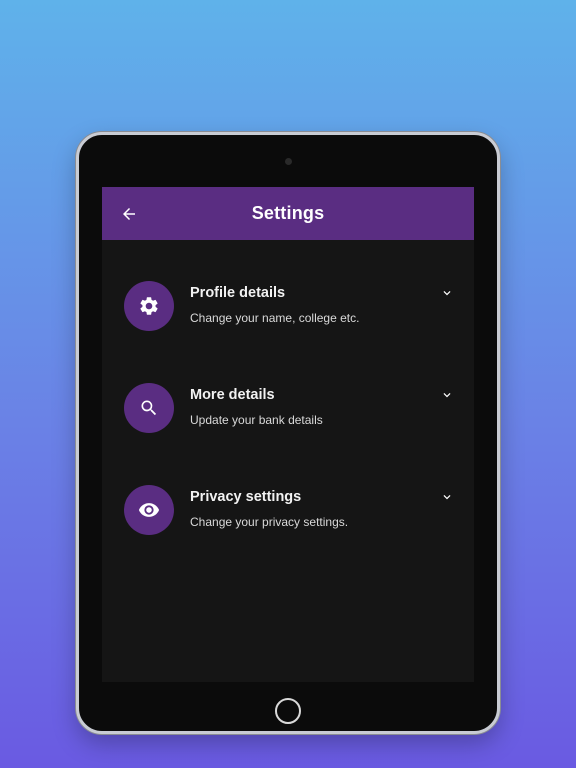  What do you see at coordinates (275, 318) in the screenshot?
I see `item-subtitle: Change your name, college etc.` at bounding box center [275, 318].